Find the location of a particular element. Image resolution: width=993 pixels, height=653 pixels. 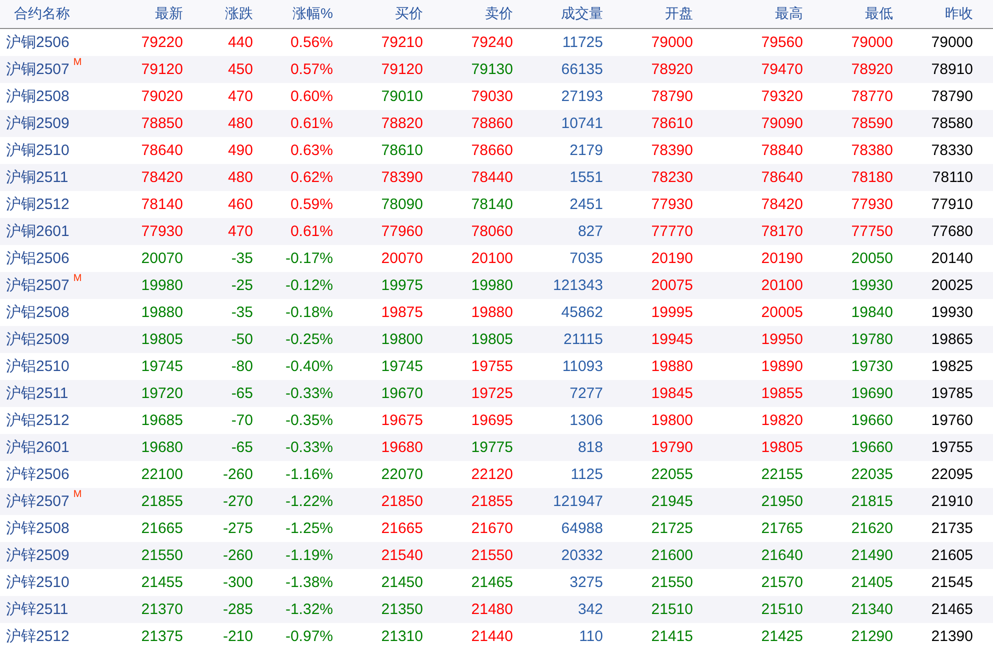

table-cell: 78440 is located at coordinates (492, 177).